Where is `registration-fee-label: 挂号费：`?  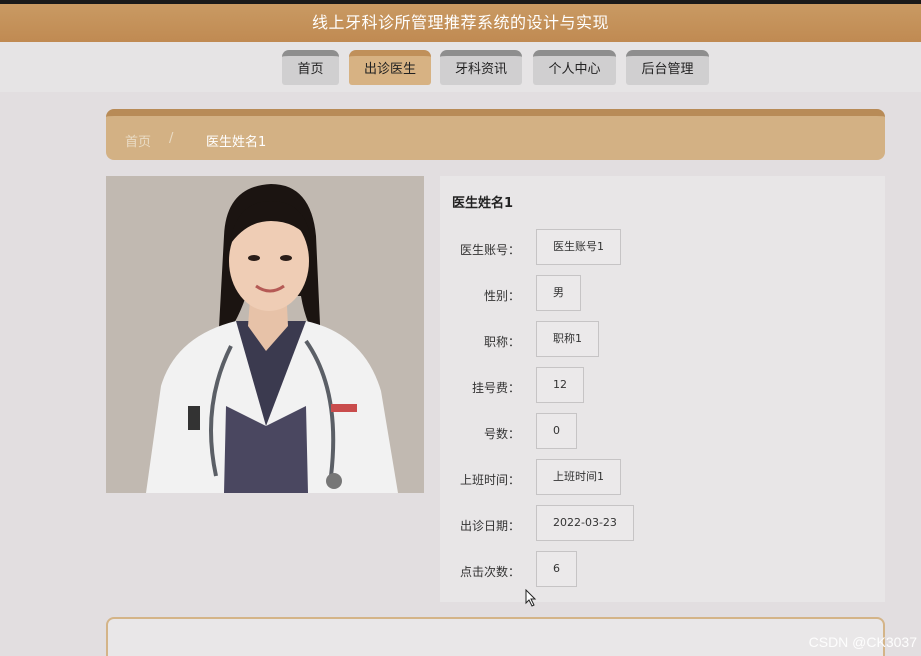
registration-fee-label: 挂号费： is located at coordinates (495, 388).